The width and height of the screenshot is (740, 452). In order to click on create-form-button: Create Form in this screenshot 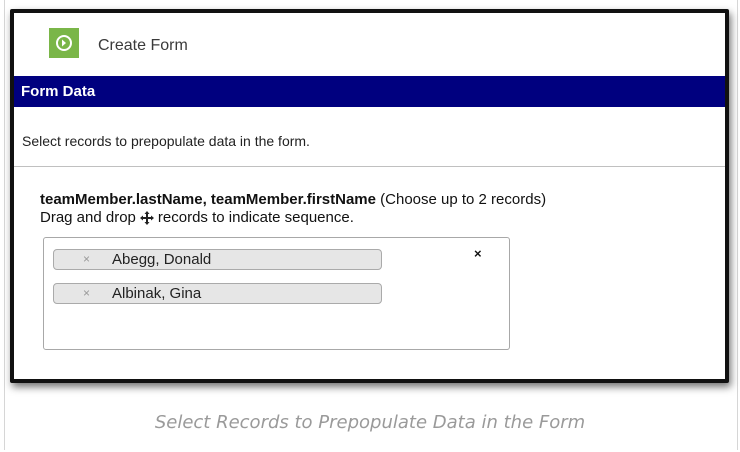, I will do `click(143, 46)`.